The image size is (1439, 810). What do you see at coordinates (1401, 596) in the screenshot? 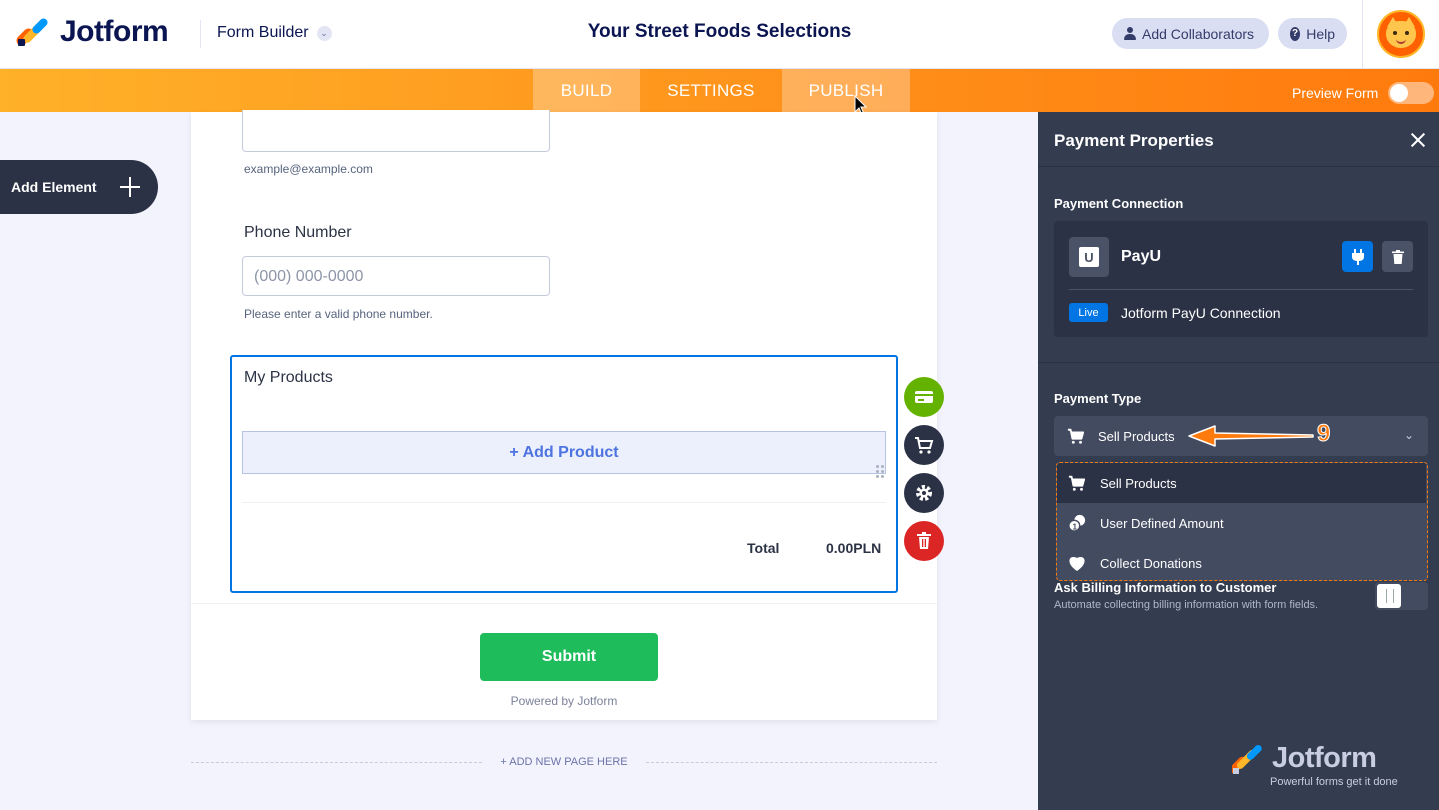
I see `billing-info-toggle` at bounding box center [1401, 596].